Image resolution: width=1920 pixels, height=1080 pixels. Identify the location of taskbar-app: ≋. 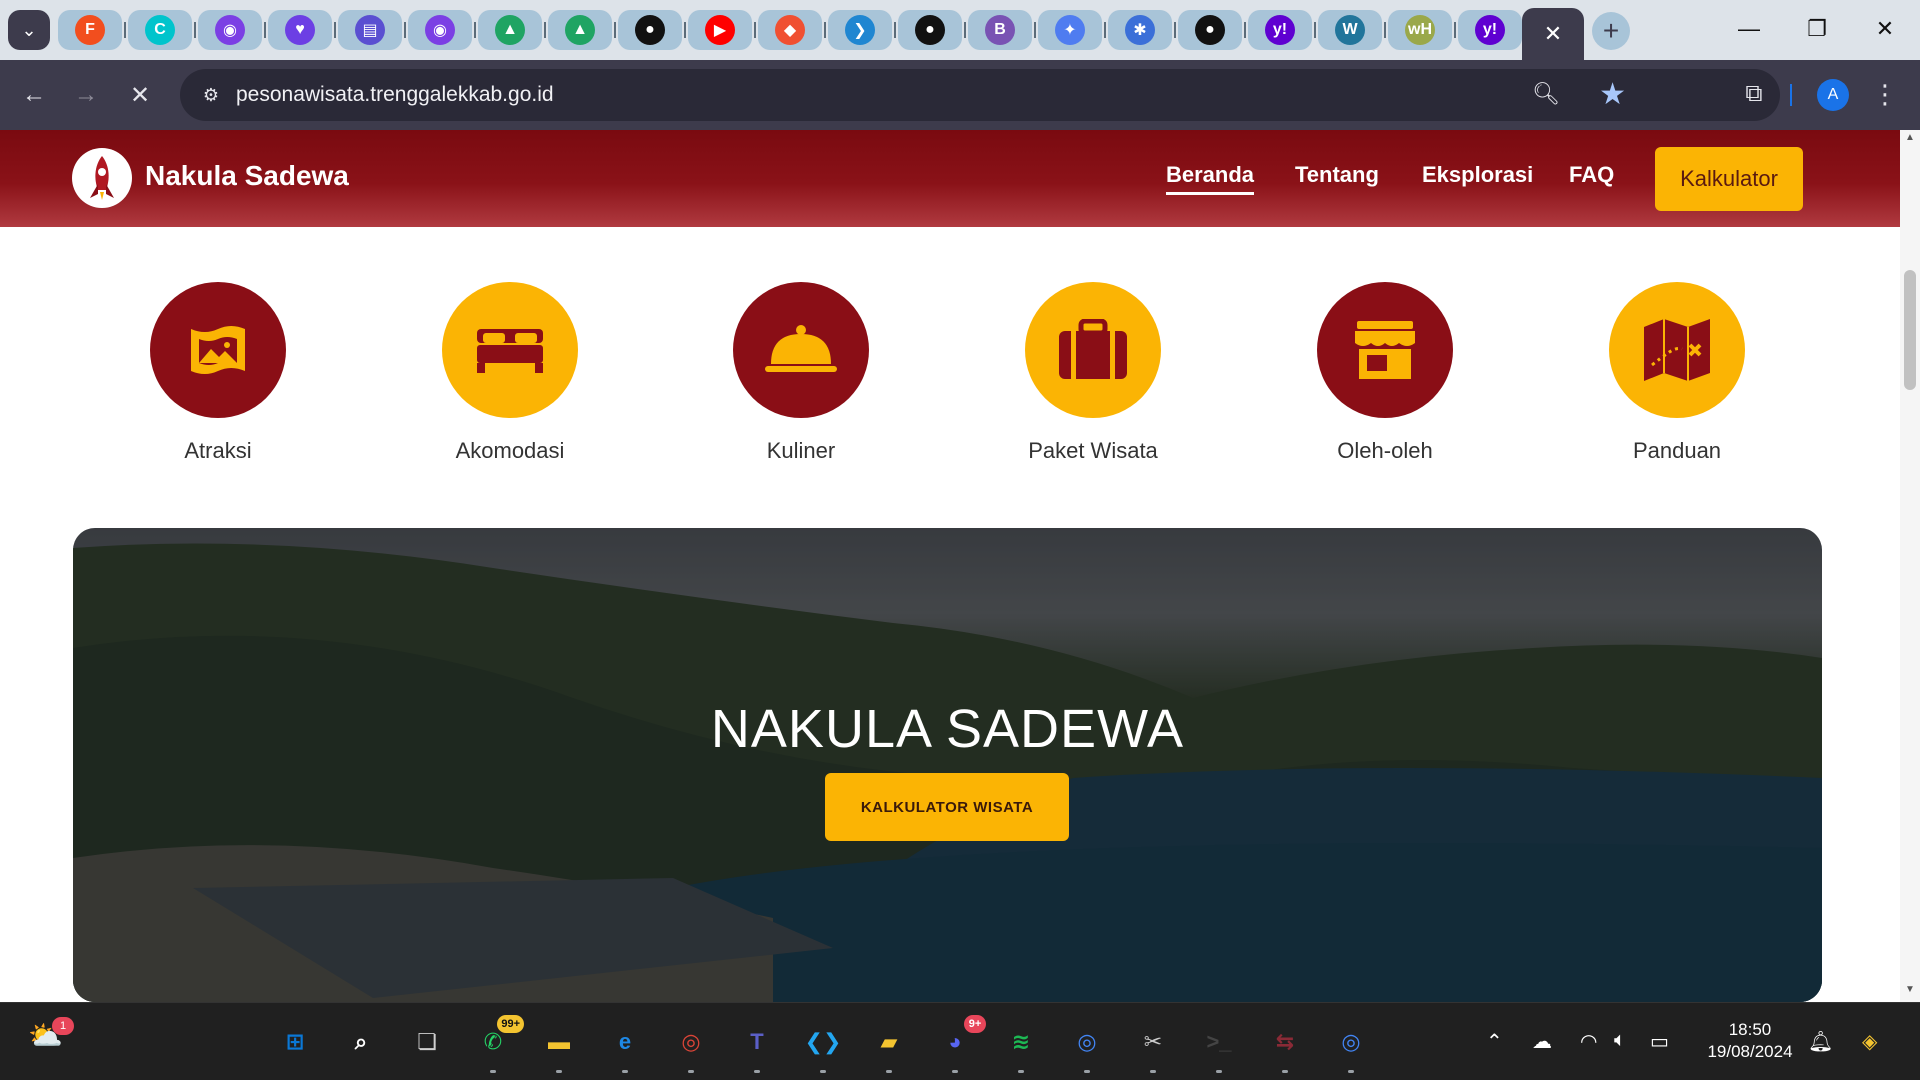
(1021, 1047).